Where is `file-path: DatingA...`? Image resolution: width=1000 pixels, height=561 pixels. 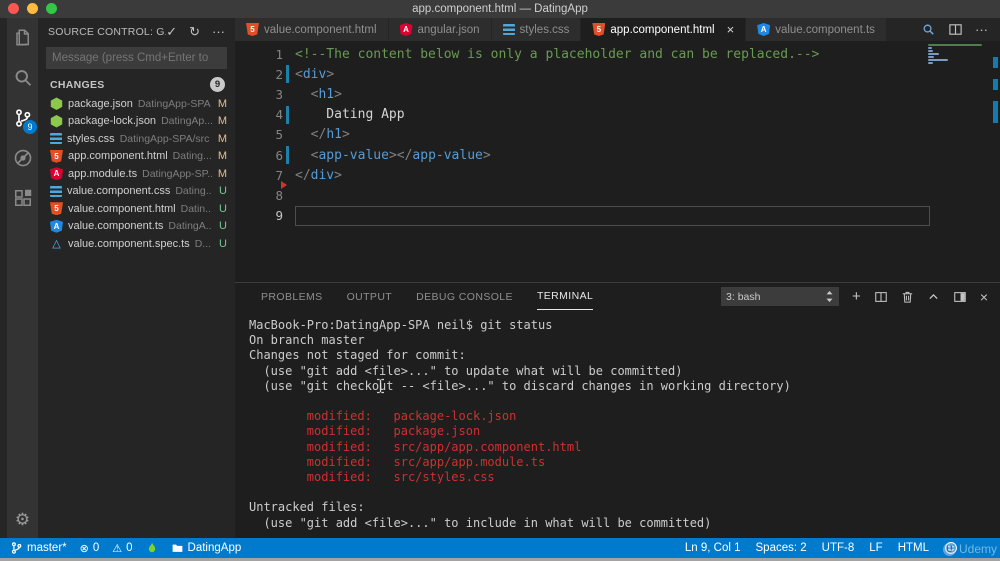
file-path: DatingA... is located at coordinates (190, 226).